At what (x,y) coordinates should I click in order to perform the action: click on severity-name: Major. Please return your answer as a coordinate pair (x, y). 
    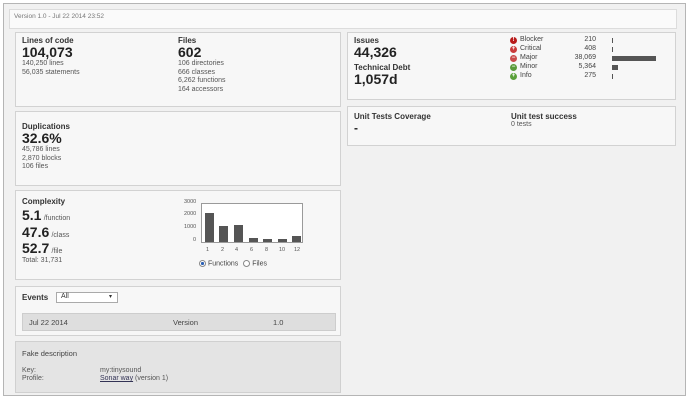
    Looking at the image, I should click on (529, 57).